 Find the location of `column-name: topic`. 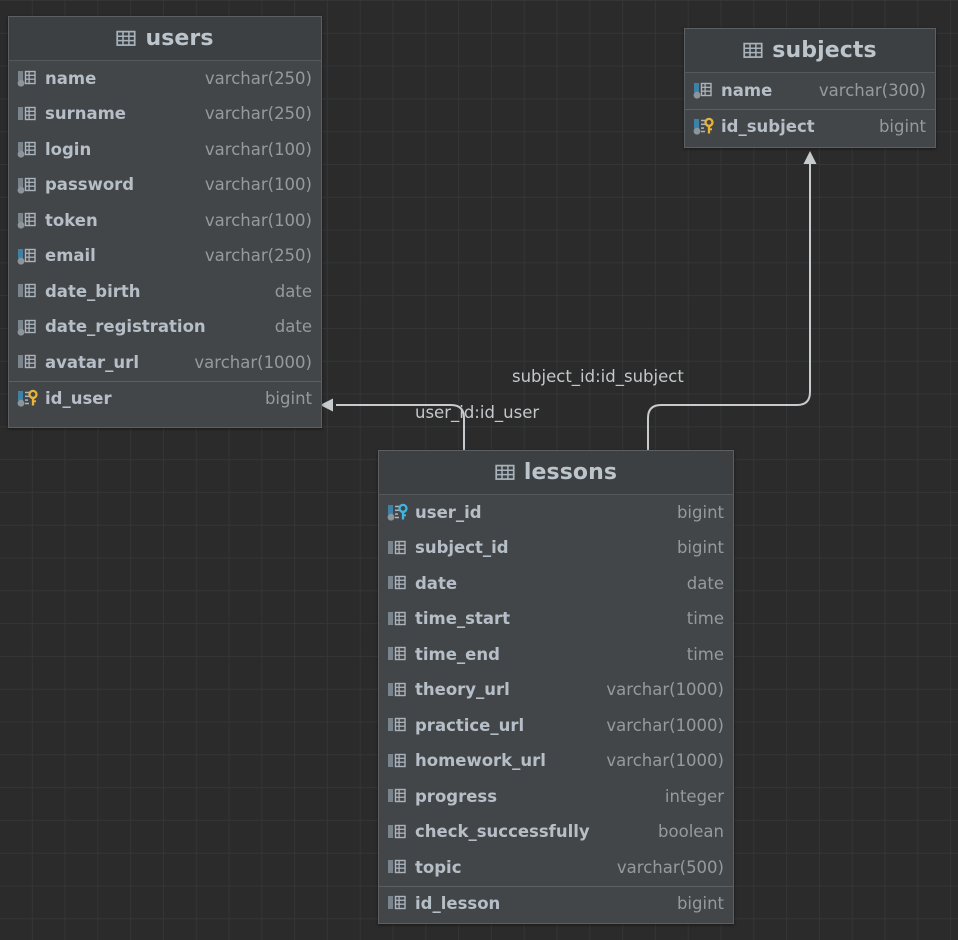

column-name: topic is located at coordinates (438, 867).